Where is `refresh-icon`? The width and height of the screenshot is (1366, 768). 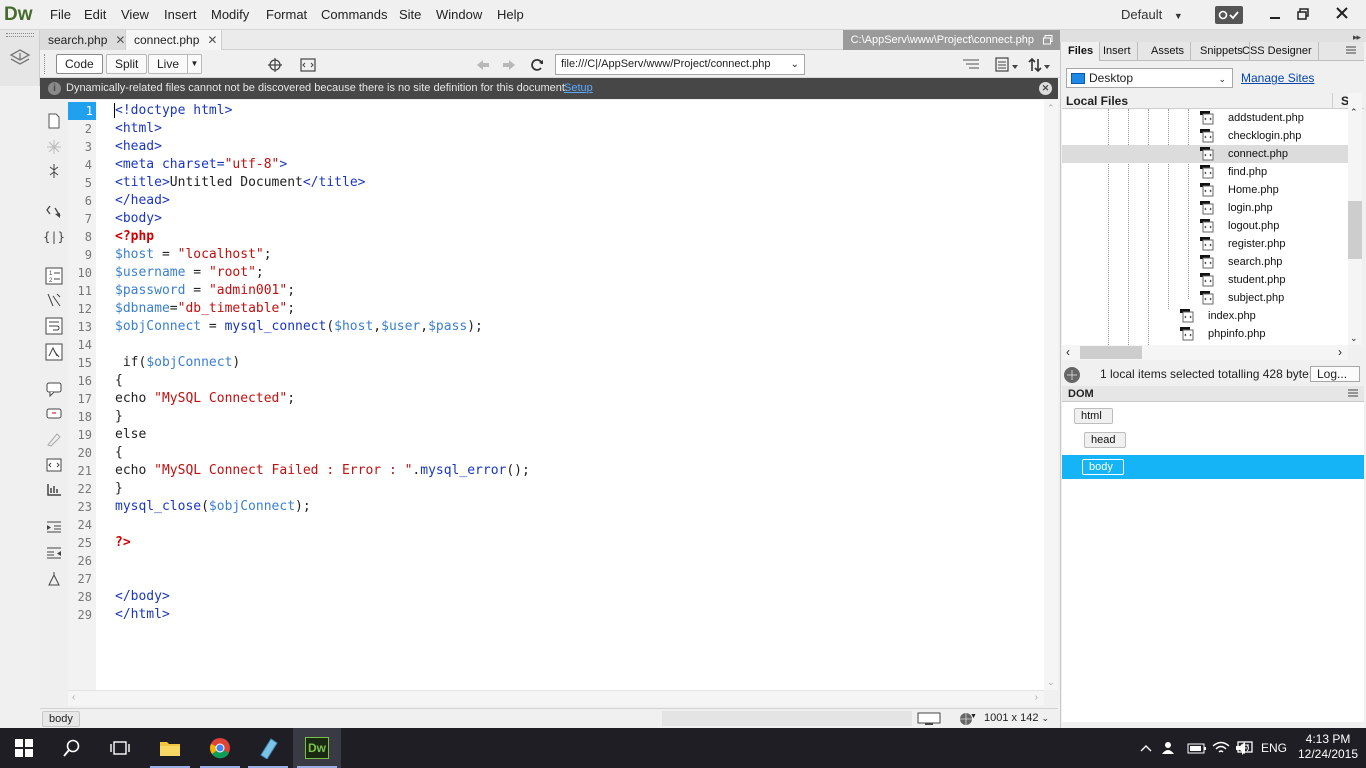
refresh-icon is located at coordinates (537, 65).